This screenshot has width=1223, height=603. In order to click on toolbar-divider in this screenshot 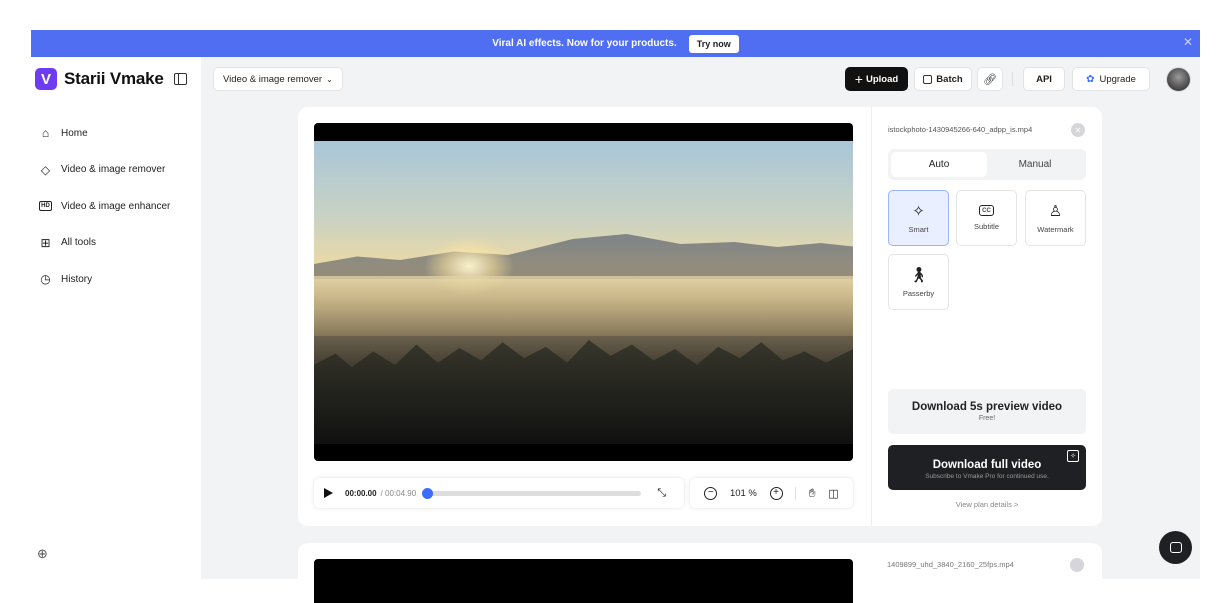, I will do `click(1012, 79)`.